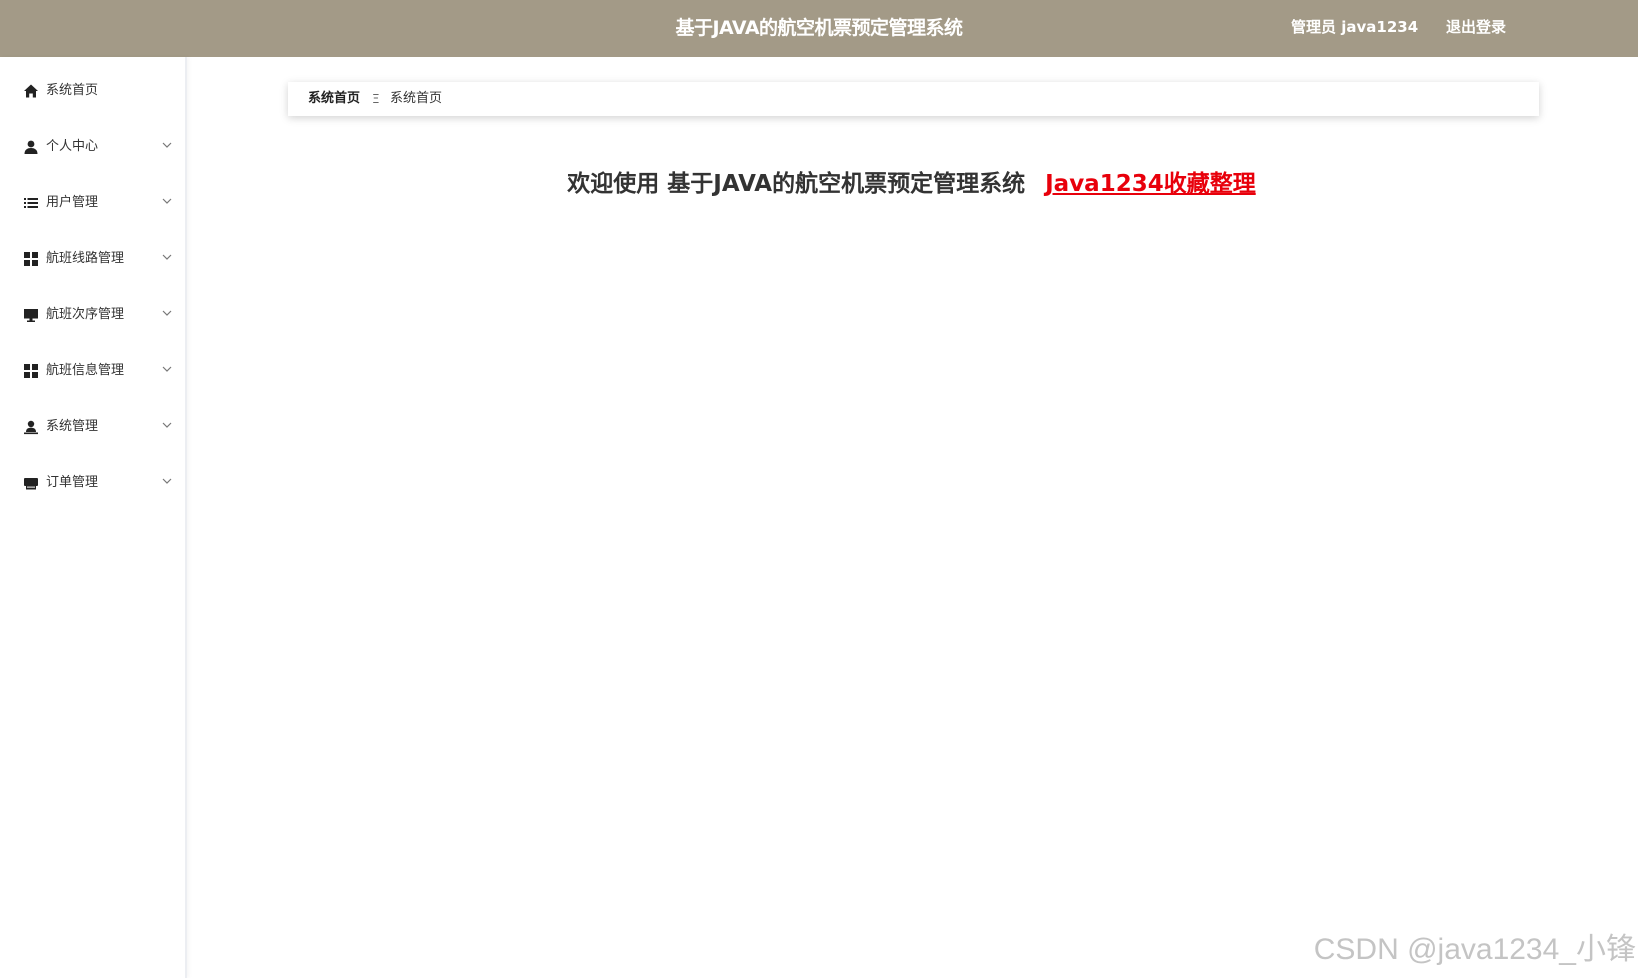 The image size is (1638, 978). Describe the element at coordinates (31, 484) in the screenshot. I see `printer-icon` at that location.